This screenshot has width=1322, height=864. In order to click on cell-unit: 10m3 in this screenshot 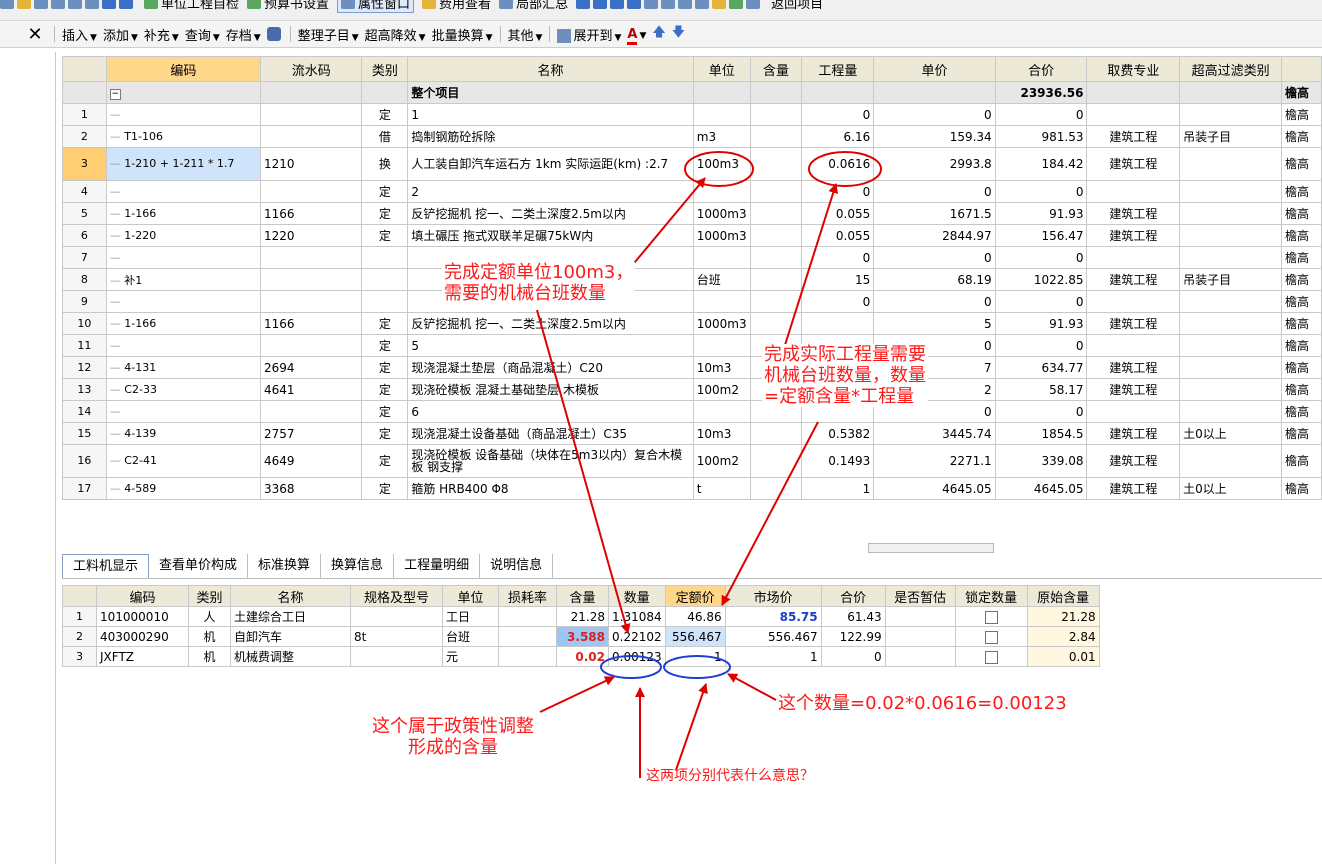, I will do `click(721, 433)`.